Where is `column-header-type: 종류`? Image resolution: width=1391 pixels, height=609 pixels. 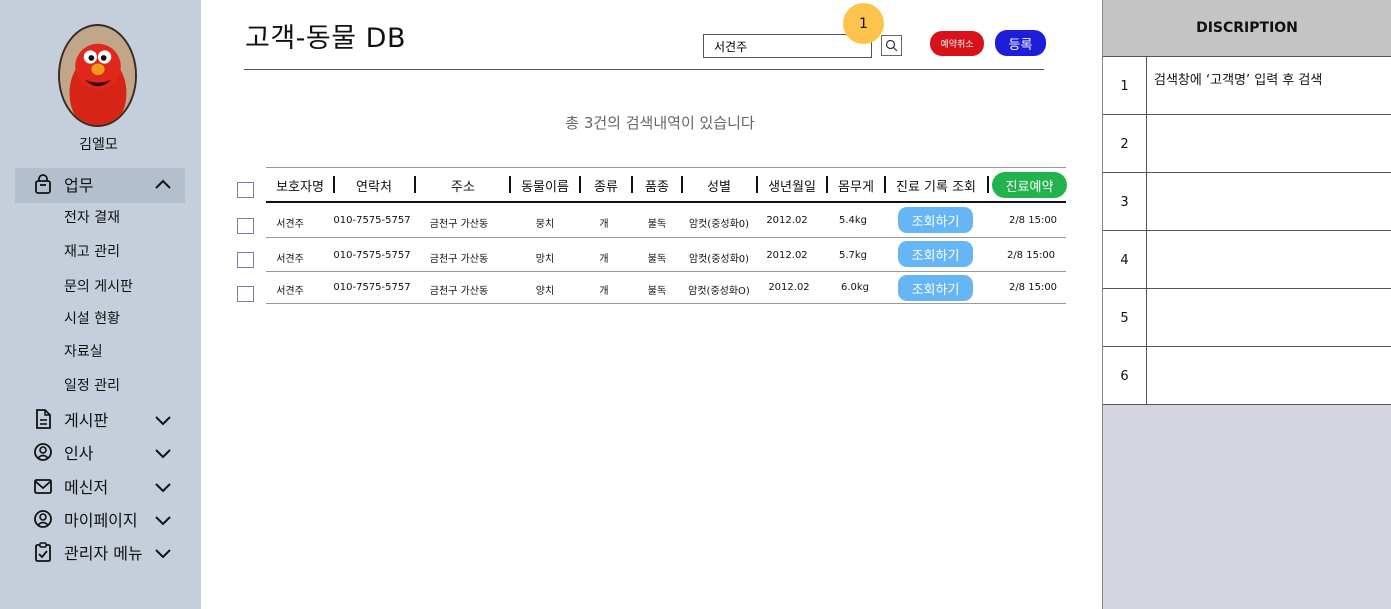 column-header-type: 종류 is located at coordinates (606, 187).